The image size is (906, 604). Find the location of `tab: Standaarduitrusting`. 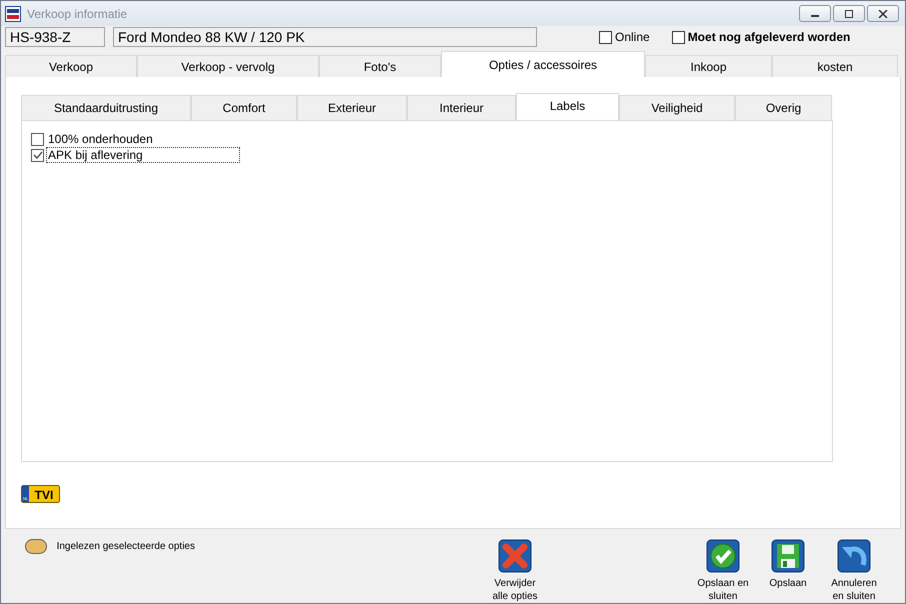

tab: Standaarduitrusting is located at coordinates (106, 107).